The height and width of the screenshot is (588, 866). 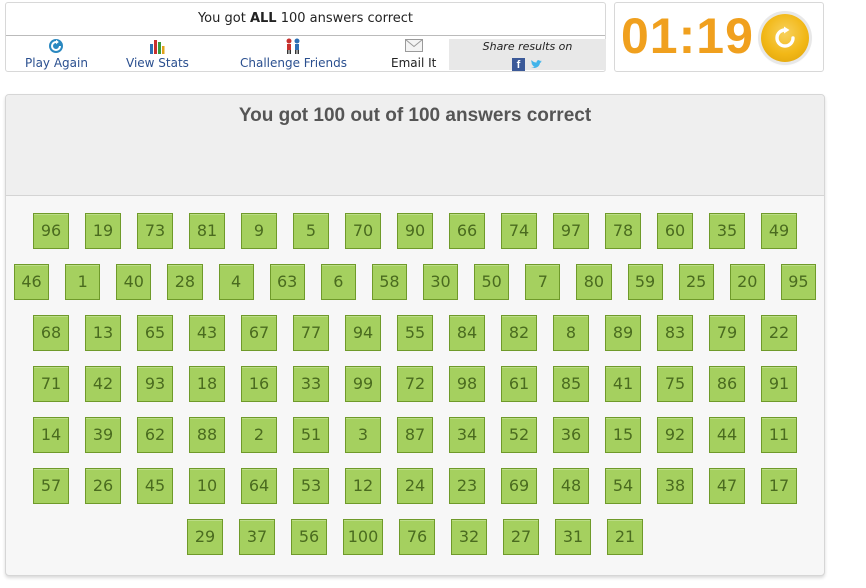 I want to click on answer-row: 71 42 93 18 16 33 99 72 98 61 85 41 75 86 91, so click(x=415, y=384).